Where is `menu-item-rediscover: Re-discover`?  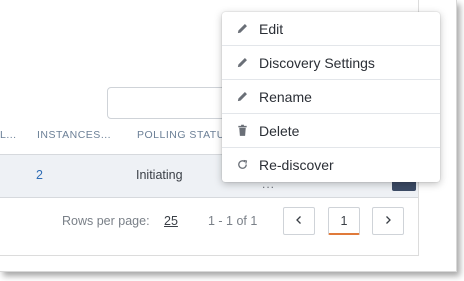 menu-item-rediscover: Re-discover is located at coordinates (331, 165).